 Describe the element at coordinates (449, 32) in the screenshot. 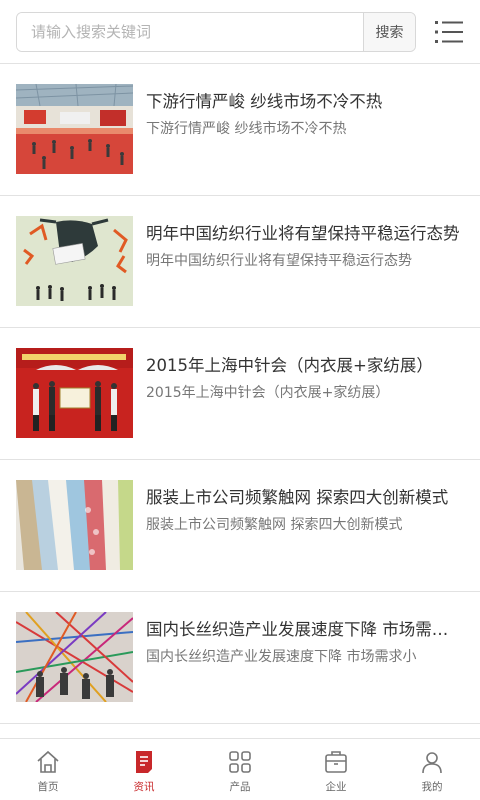

I see `menu-icon` at that location.